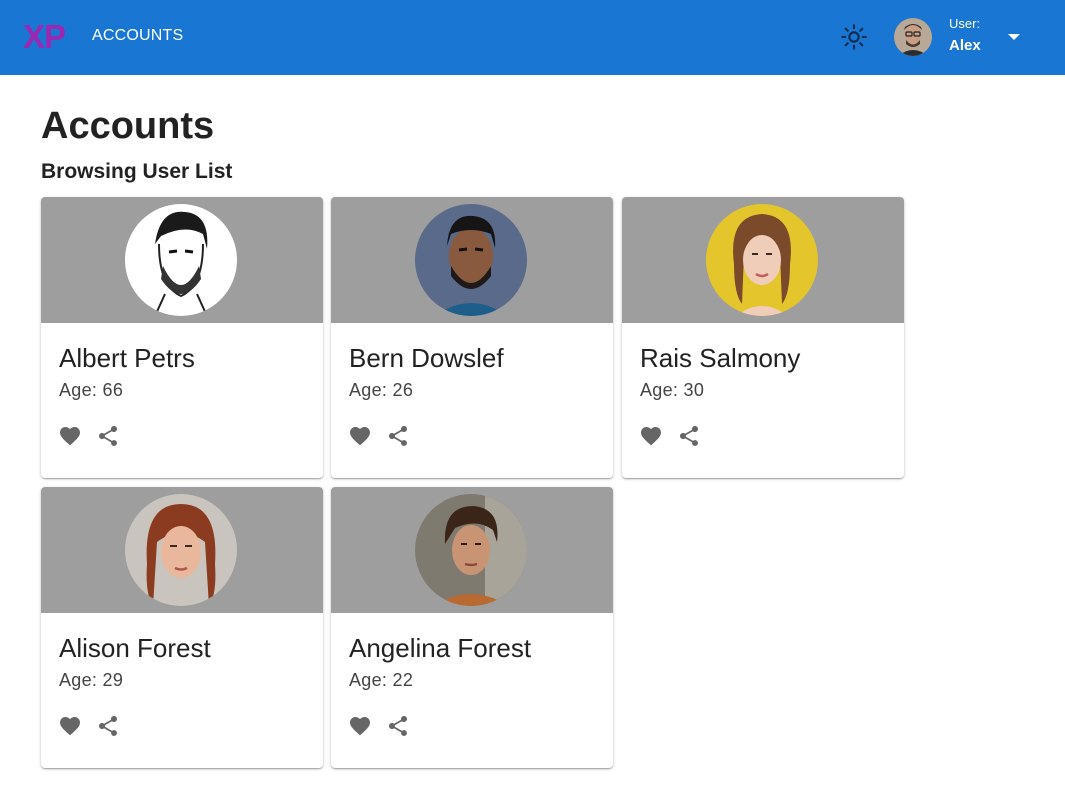  What do you see at coordinates (720, 358) in the screenshot?
I see `user-name-label: Rais Salmony` at bounding box center [720, 358].